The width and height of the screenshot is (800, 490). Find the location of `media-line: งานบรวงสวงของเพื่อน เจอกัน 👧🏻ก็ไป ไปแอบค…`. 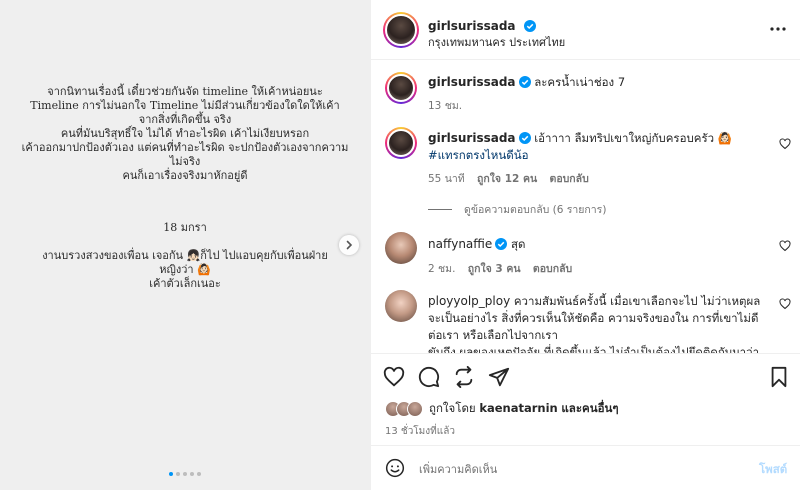

media-line: งานบรวงสวงของเพื่อน เจอกัน 👧🏻ก็ไป ไปแอบค… is located at coordinates (185, 255).